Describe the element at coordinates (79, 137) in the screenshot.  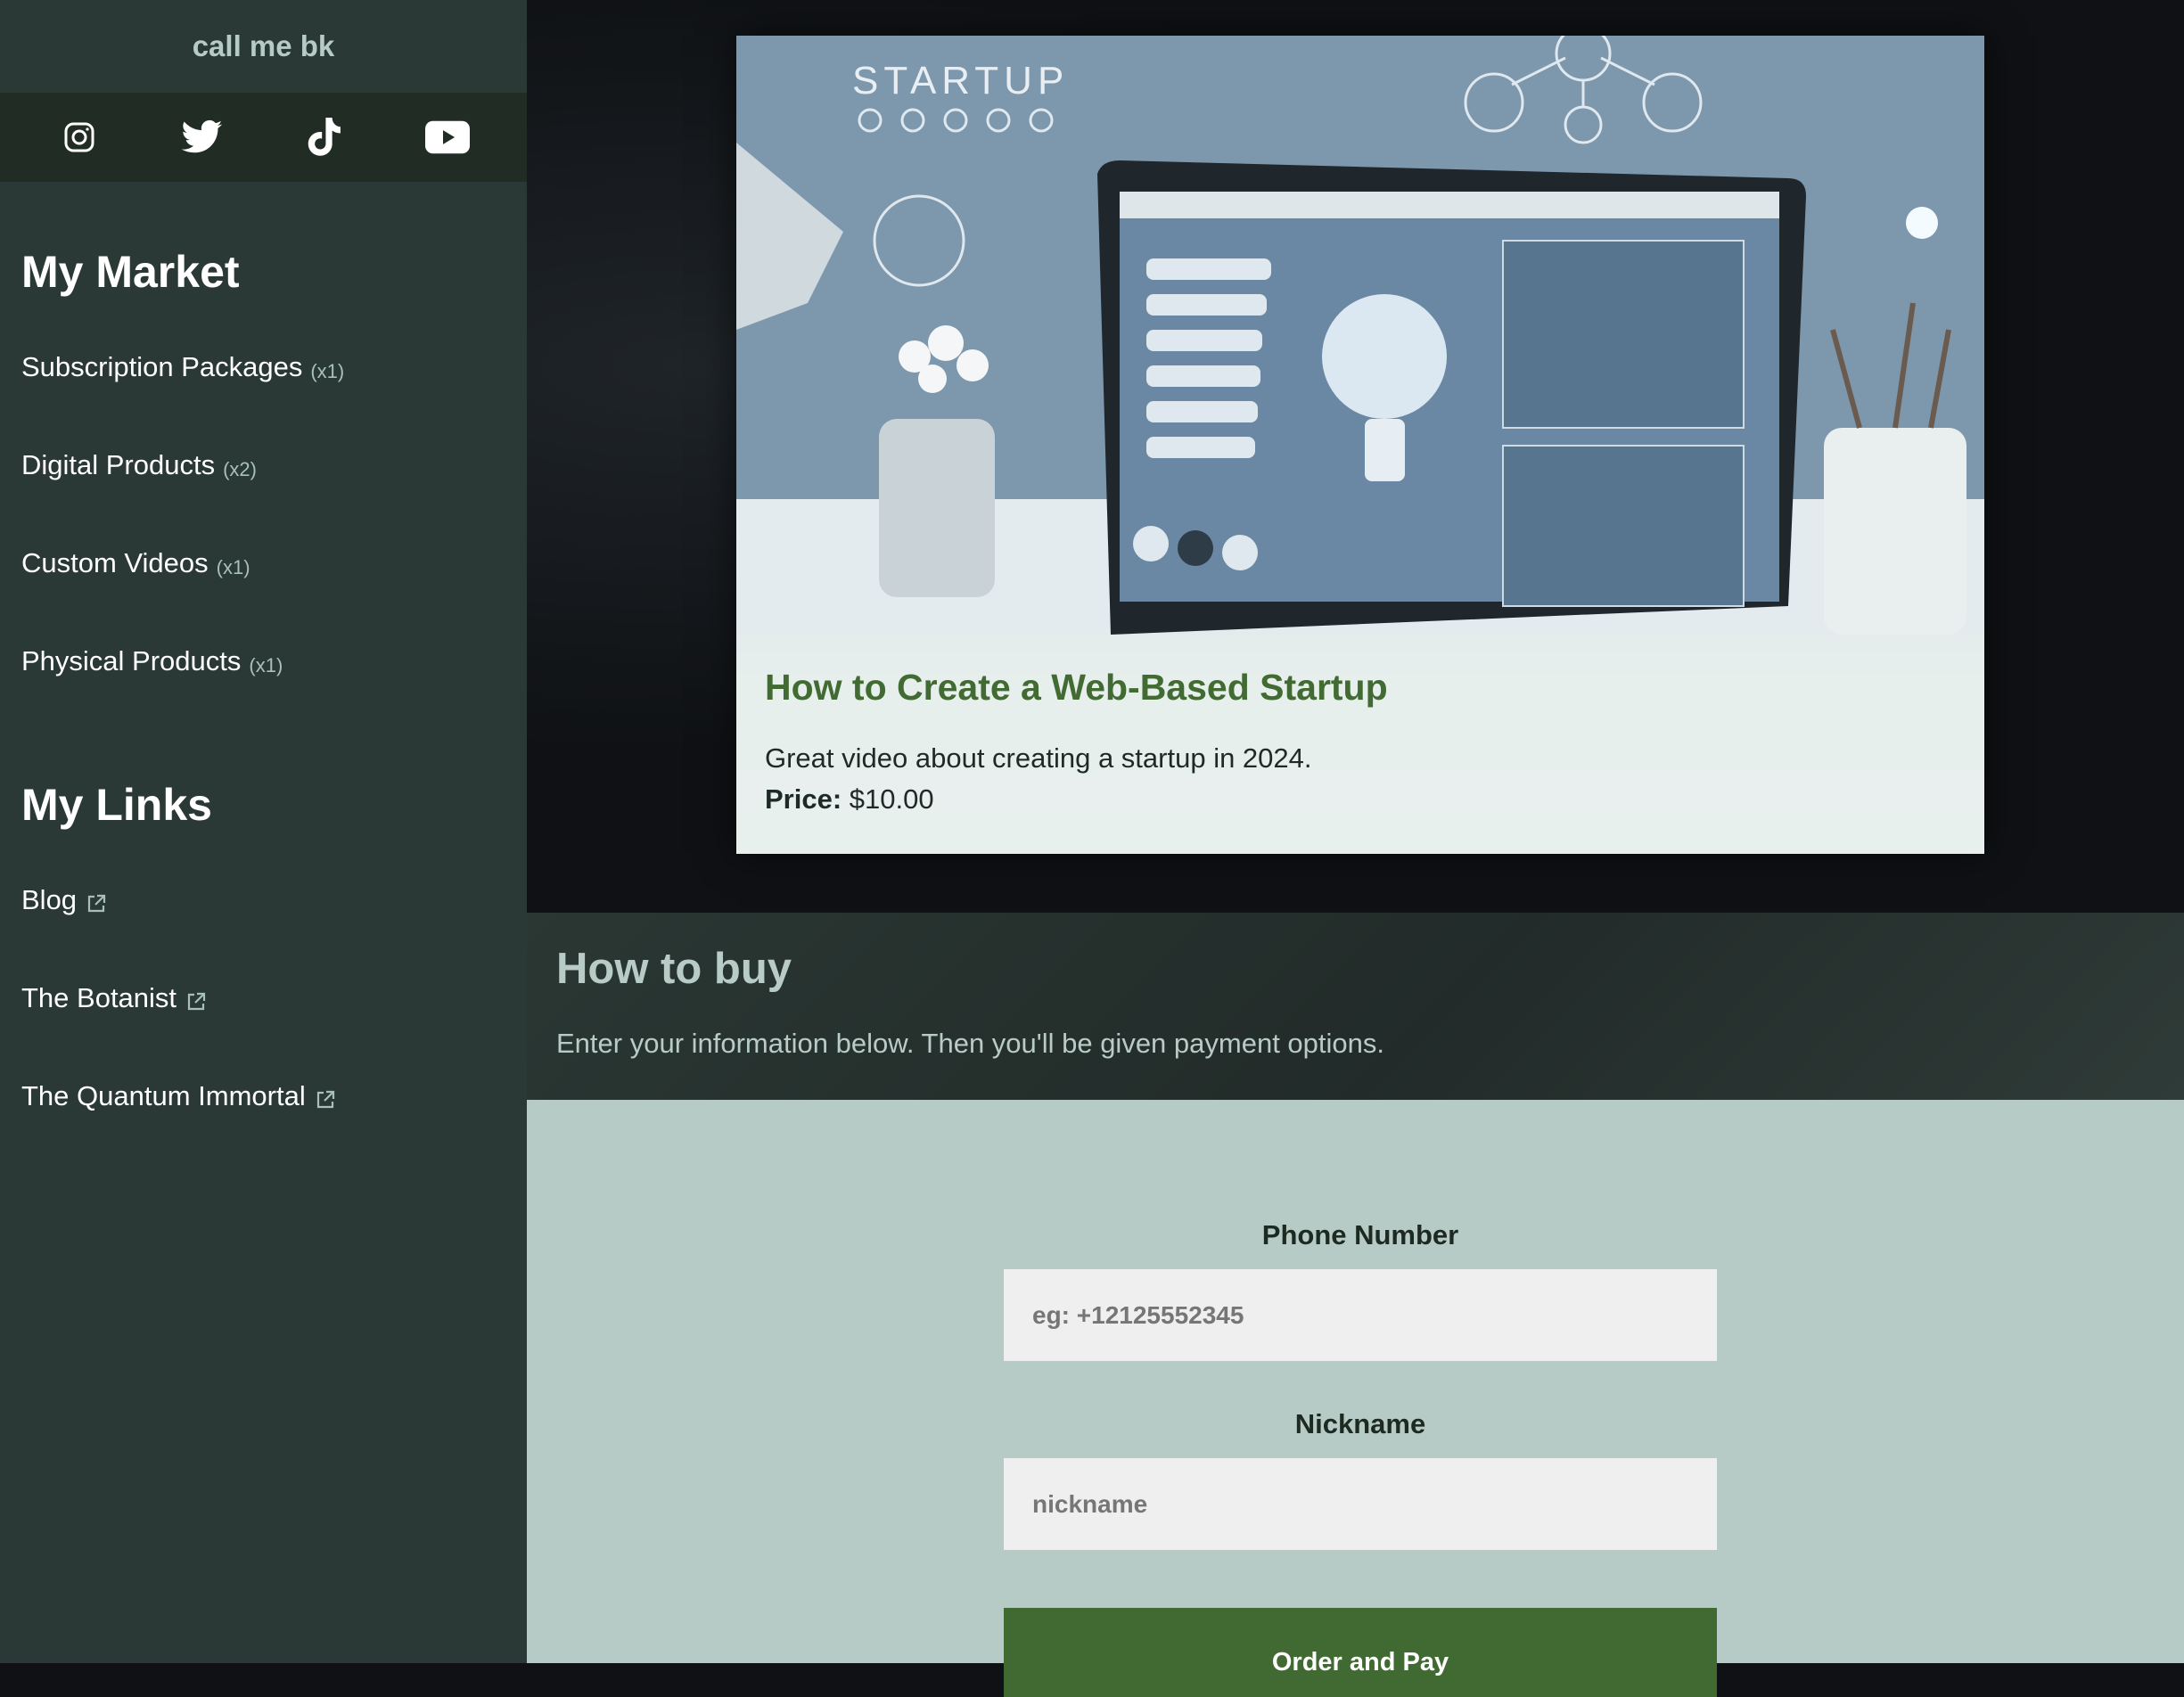
I see `instagram-icon` at that location.